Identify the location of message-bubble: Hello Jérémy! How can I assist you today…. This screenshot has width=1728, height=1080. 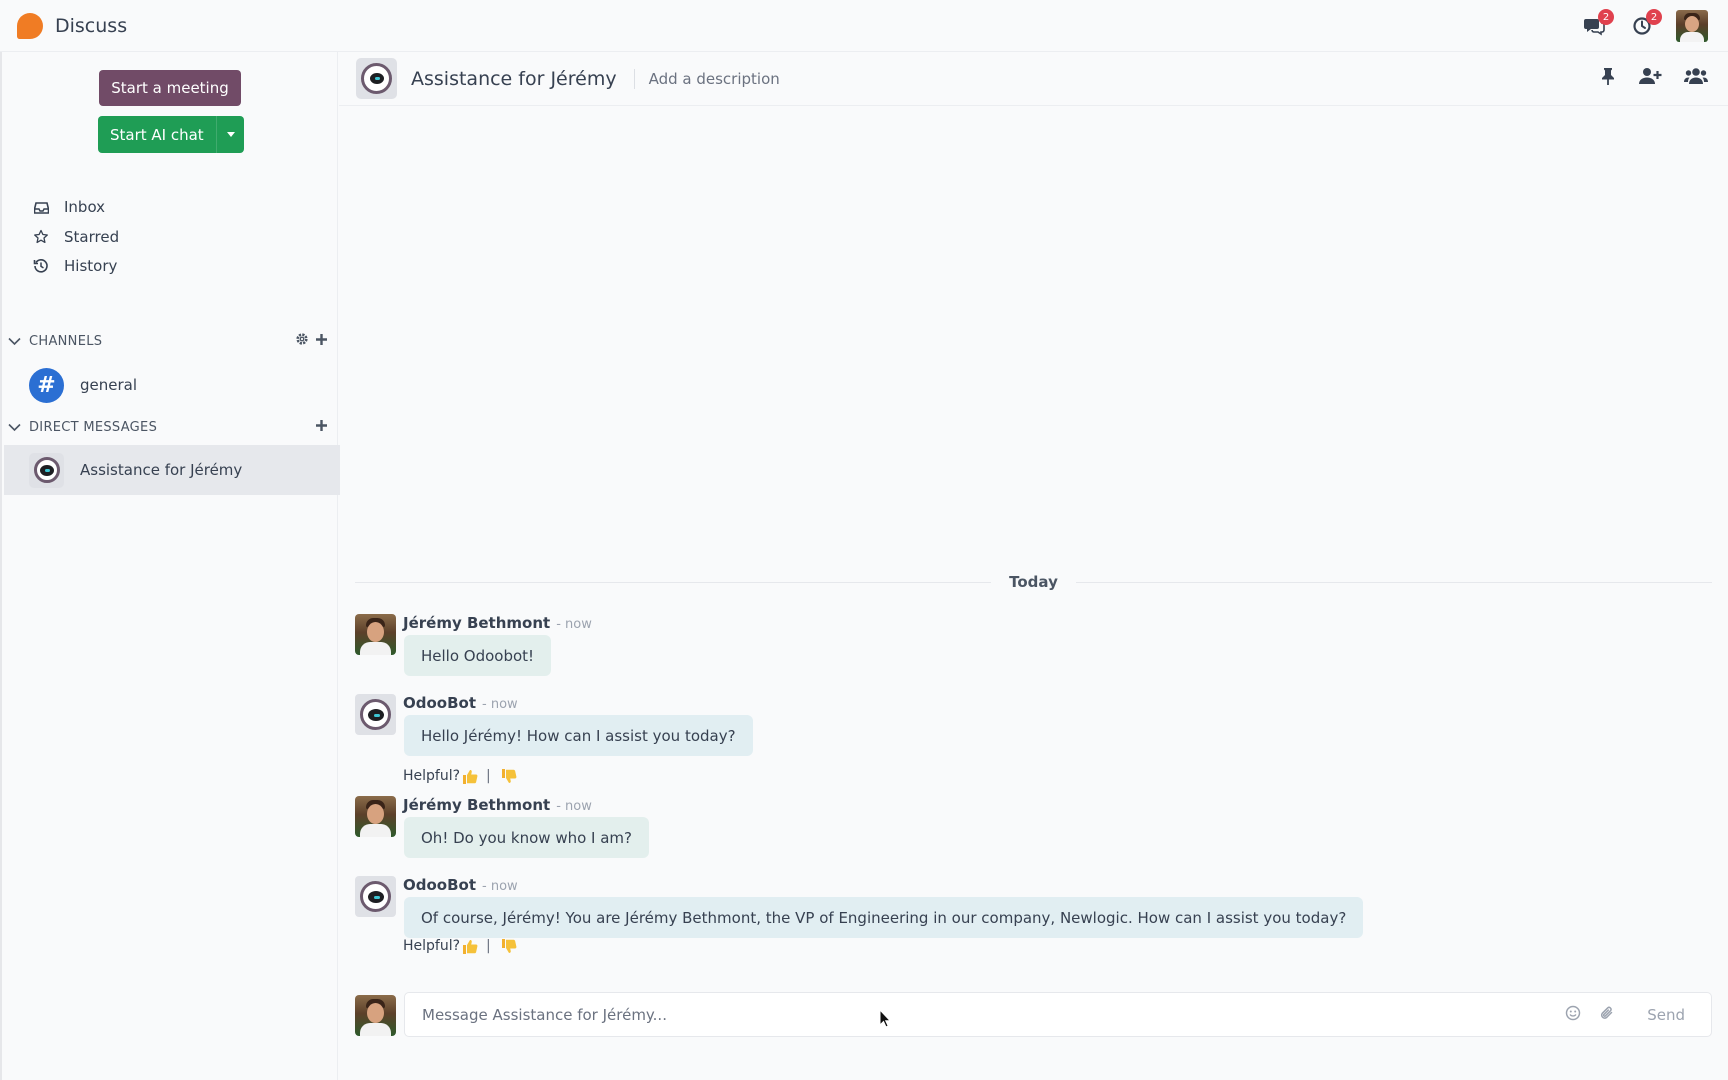
(578, 735).